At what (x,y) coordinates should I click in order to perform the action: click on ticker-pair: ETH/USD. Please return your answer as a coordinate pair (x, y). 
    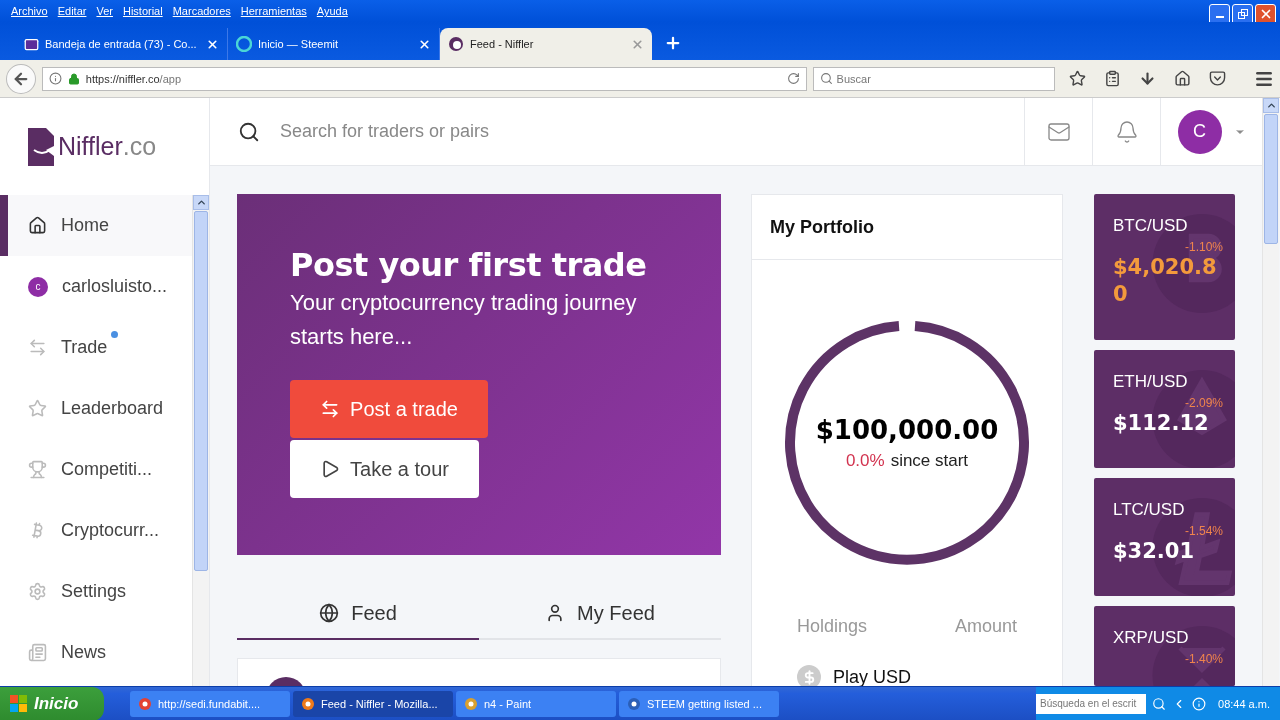
    Looking at the image, I should click on (1151, 382).